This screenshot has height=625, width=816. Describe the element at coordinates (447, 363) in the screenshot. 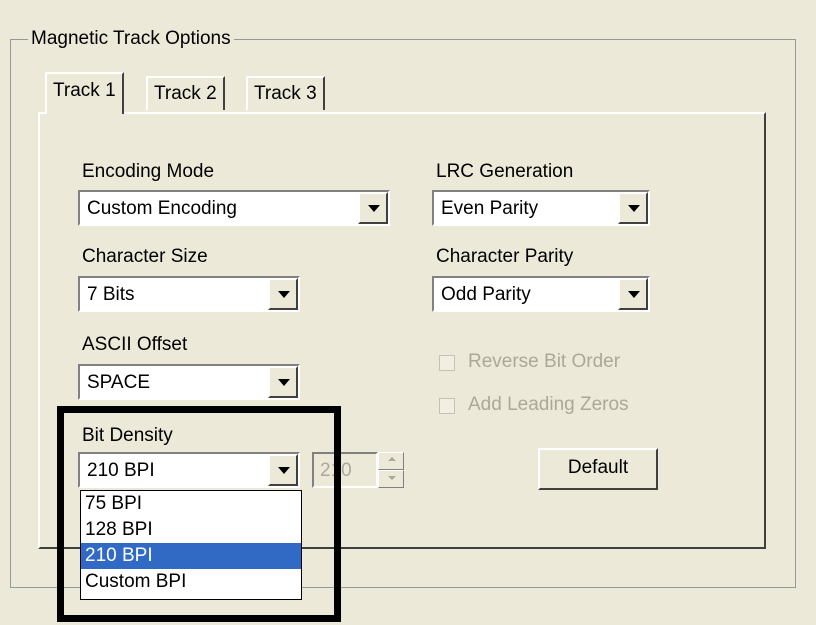

I see `reverse-bit-order-checkbox` at that location.